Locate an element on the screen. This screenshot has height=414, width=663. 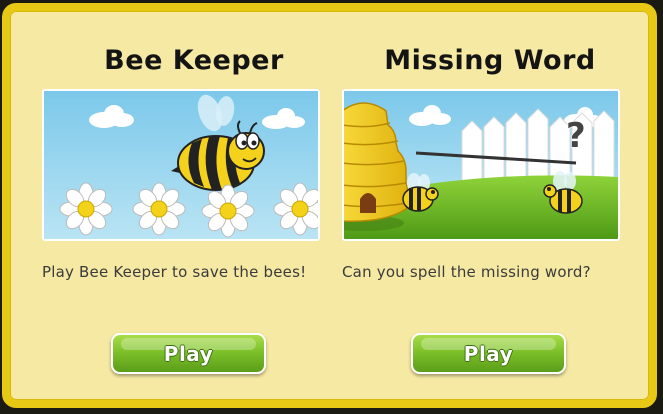
missing-word-illustration: ? is located at coordinates (481, 165).